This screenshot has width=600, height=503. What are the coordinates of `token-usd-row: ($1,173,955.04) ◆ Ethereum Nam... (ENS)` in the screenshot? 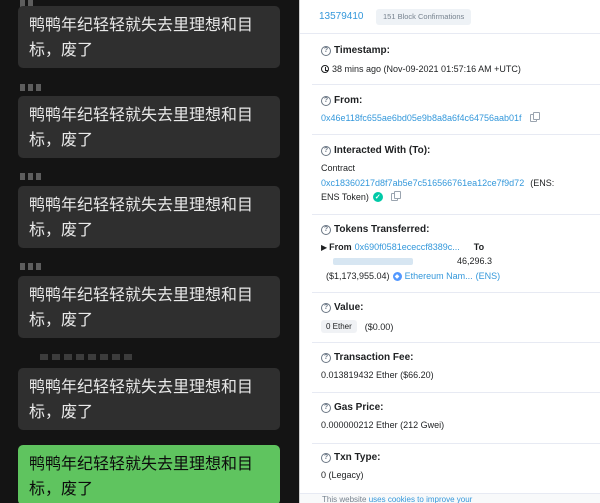 It's located at (410, 276).